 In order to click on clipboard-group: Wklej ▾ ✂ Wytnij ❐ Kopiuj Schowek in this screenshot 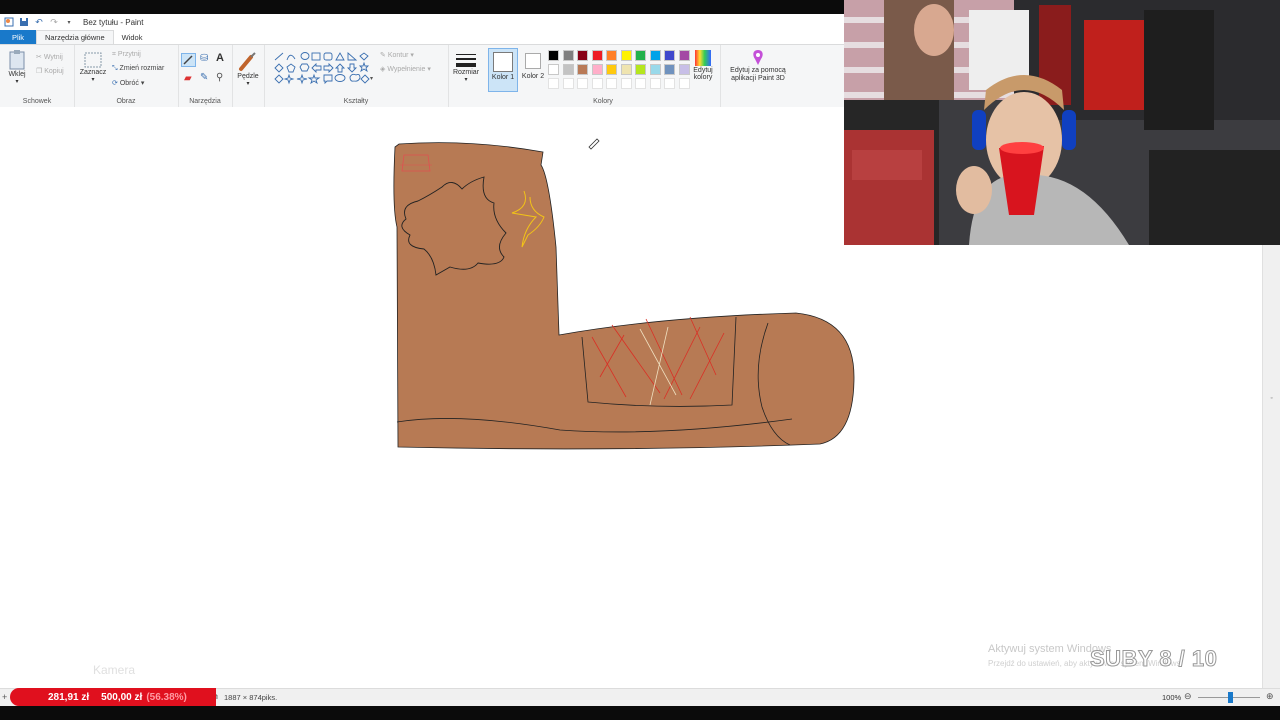, I will do `click(37, 76)`.